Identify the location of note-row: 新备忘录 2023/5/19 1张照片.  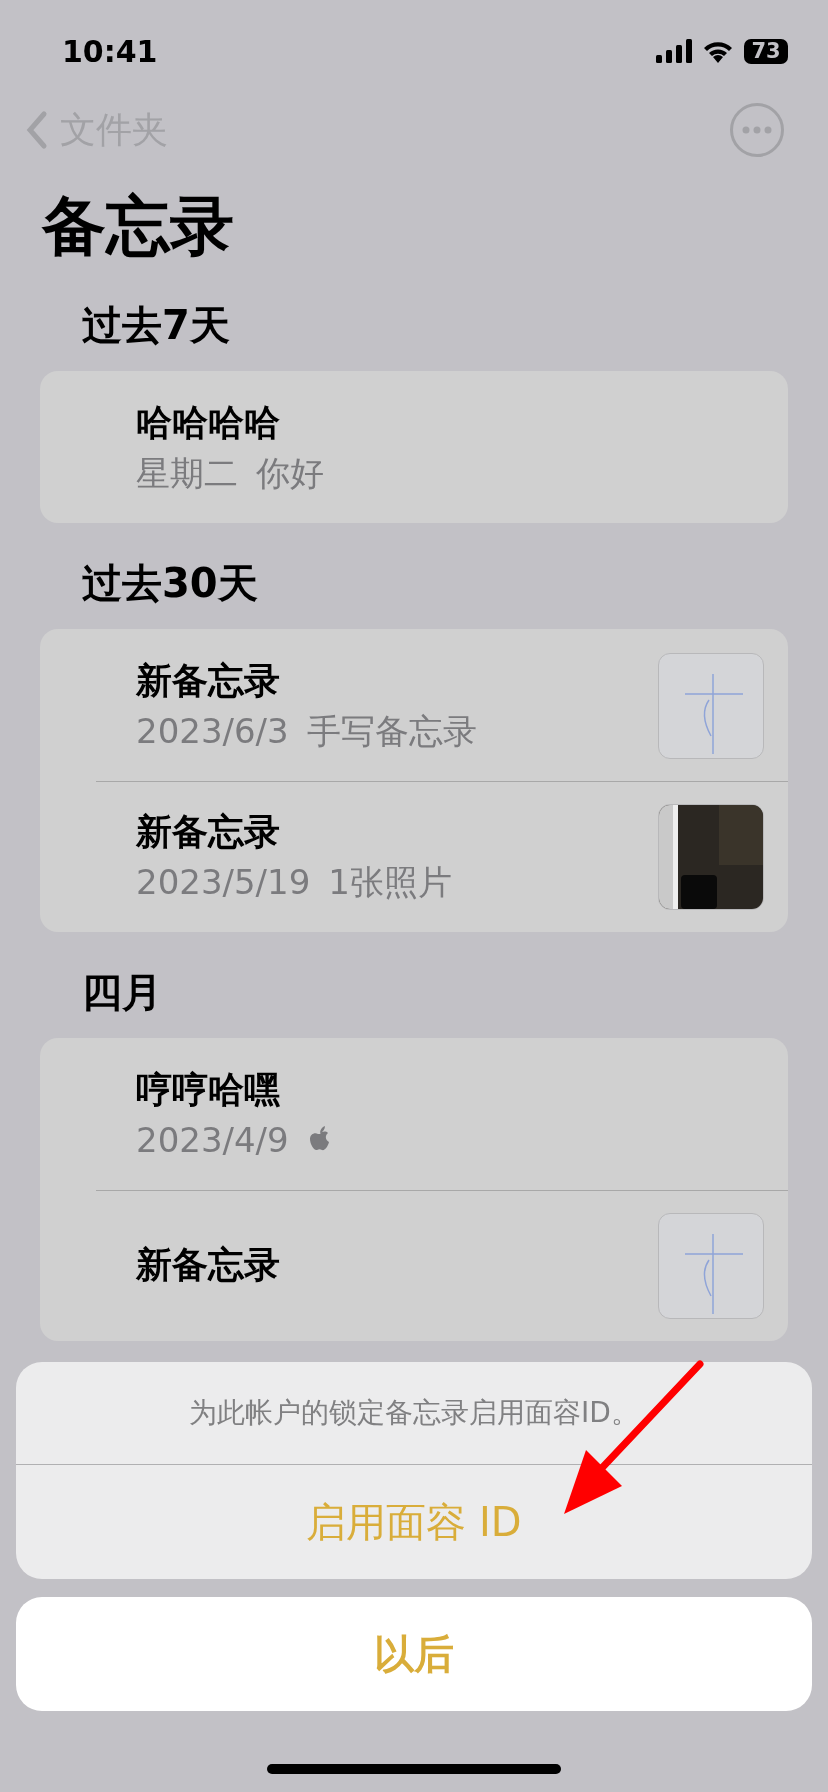
(442, 856).